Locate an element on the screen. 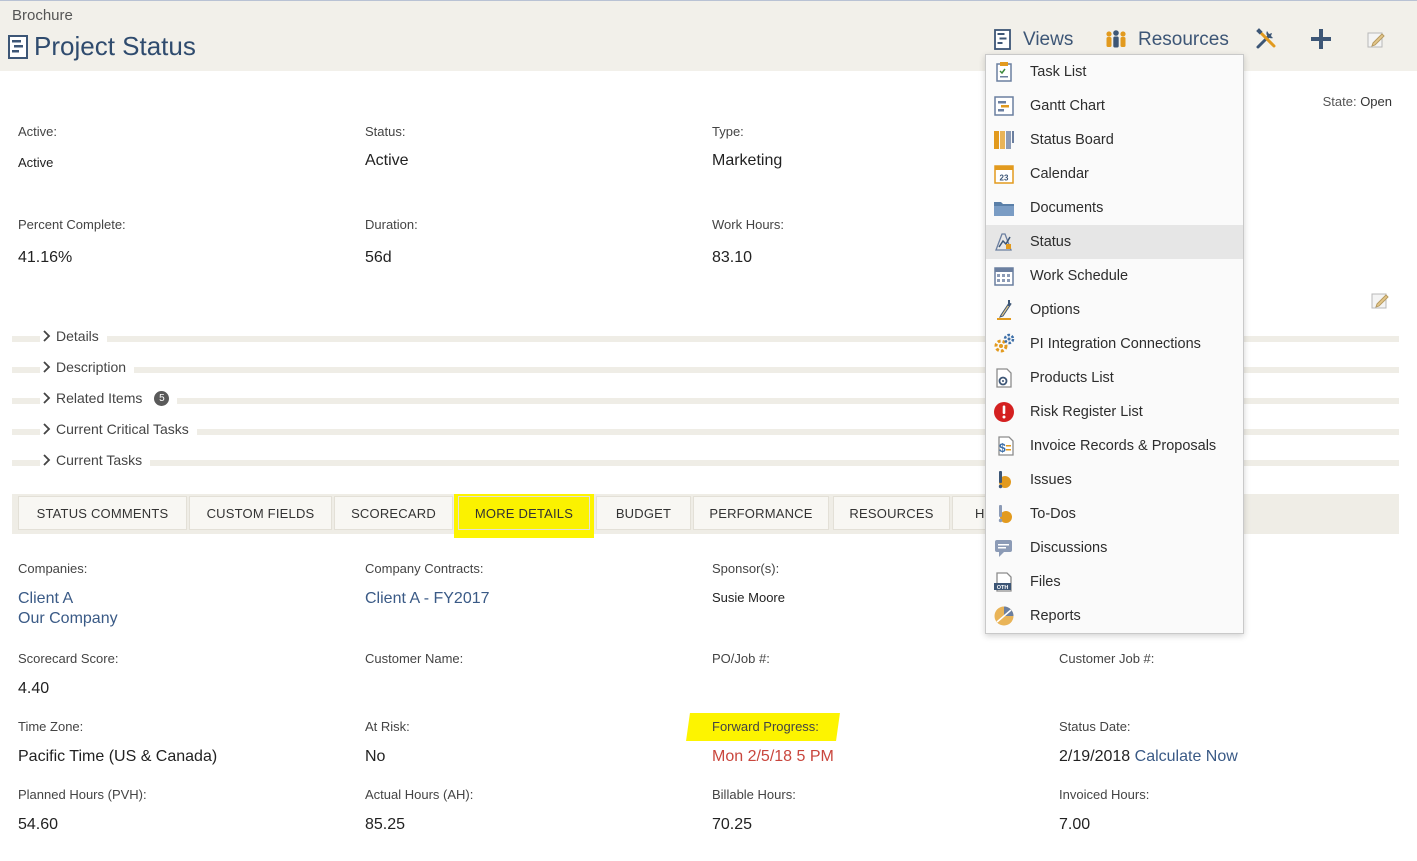 This screenshot has width=1417, height=861. svg-text: OTH is located at coordinates (1003, 588).